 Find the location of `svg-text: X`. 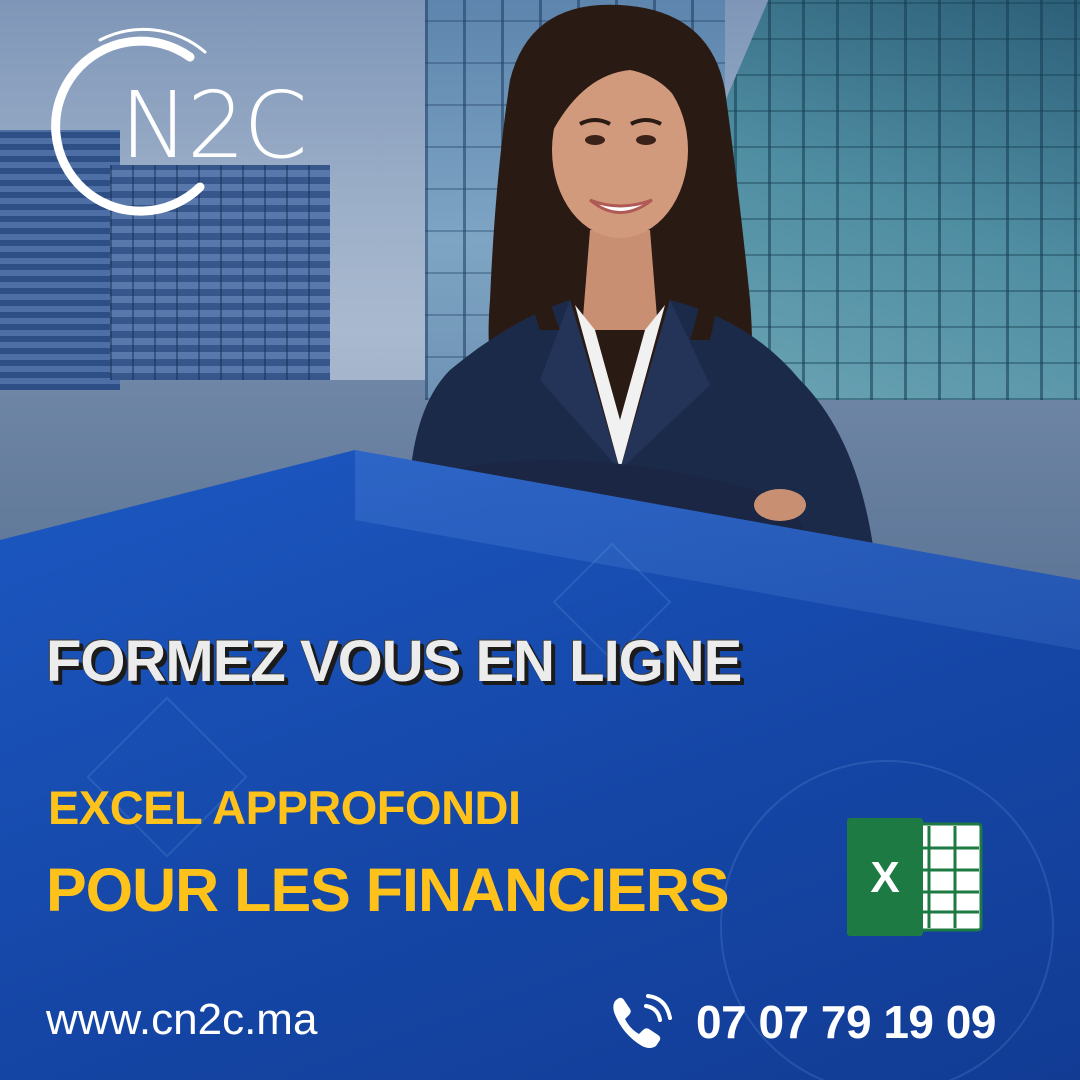

svg-text: X is located at coordinates (884, 877).